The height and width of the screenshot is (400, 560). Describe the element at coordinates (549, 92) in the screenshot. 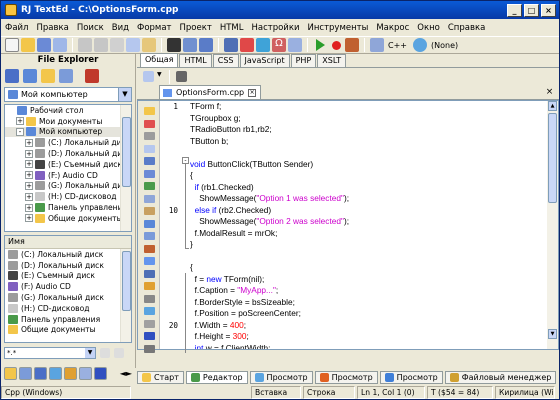

I see `close-doc-icon: ×` at that location.